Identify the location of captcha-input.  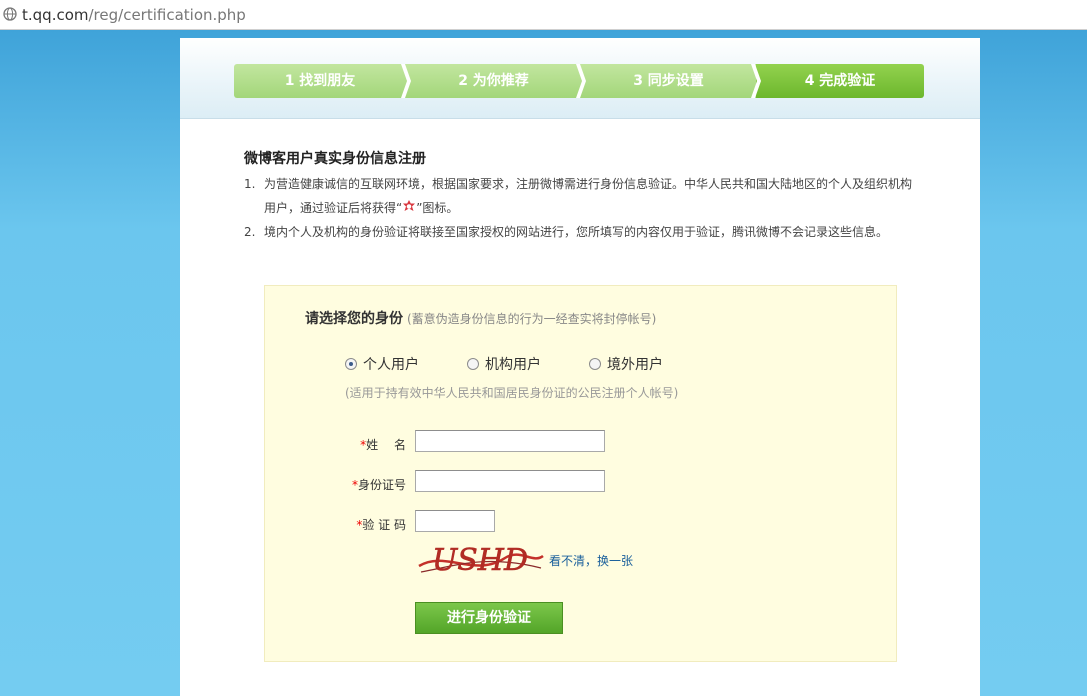
(455, 521).